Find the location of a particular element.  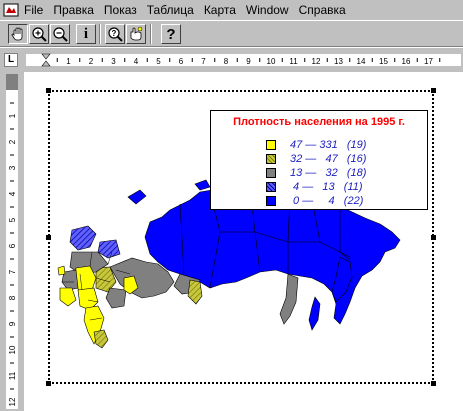

info-icon: i is located at coordinates (86, 33).